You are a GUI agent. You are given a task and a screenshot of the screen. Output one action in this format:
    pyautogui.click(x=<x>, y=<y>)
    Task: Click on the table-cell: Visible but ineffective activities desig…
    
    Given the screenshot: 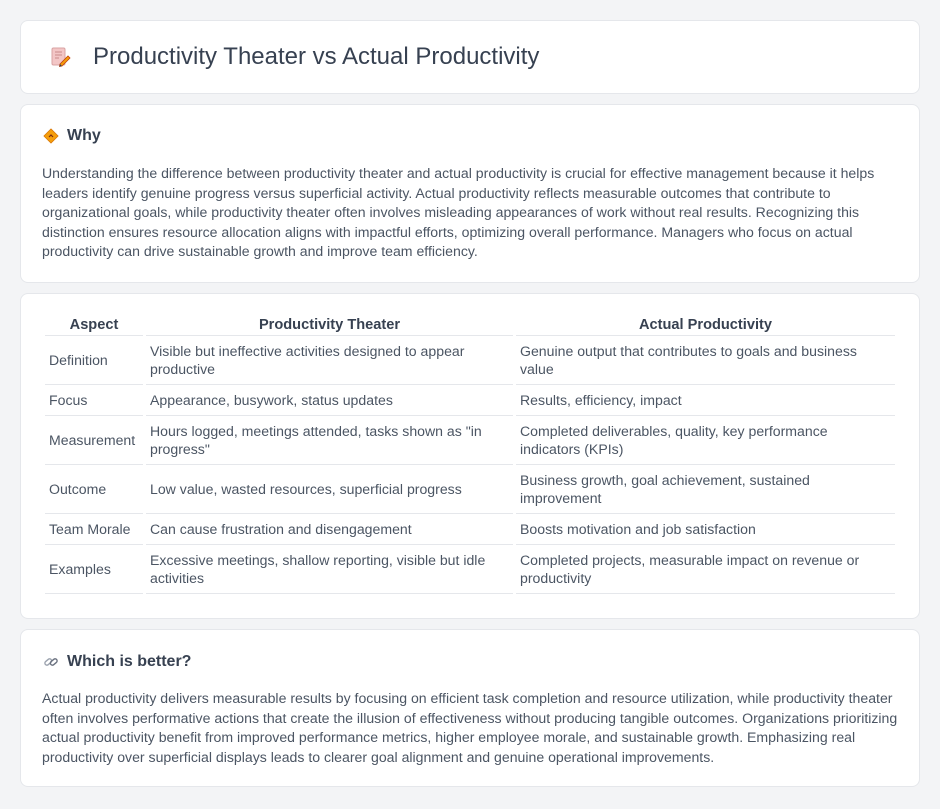 What is the action you would take?
    pyautogui.click(x=329, y=360)
    